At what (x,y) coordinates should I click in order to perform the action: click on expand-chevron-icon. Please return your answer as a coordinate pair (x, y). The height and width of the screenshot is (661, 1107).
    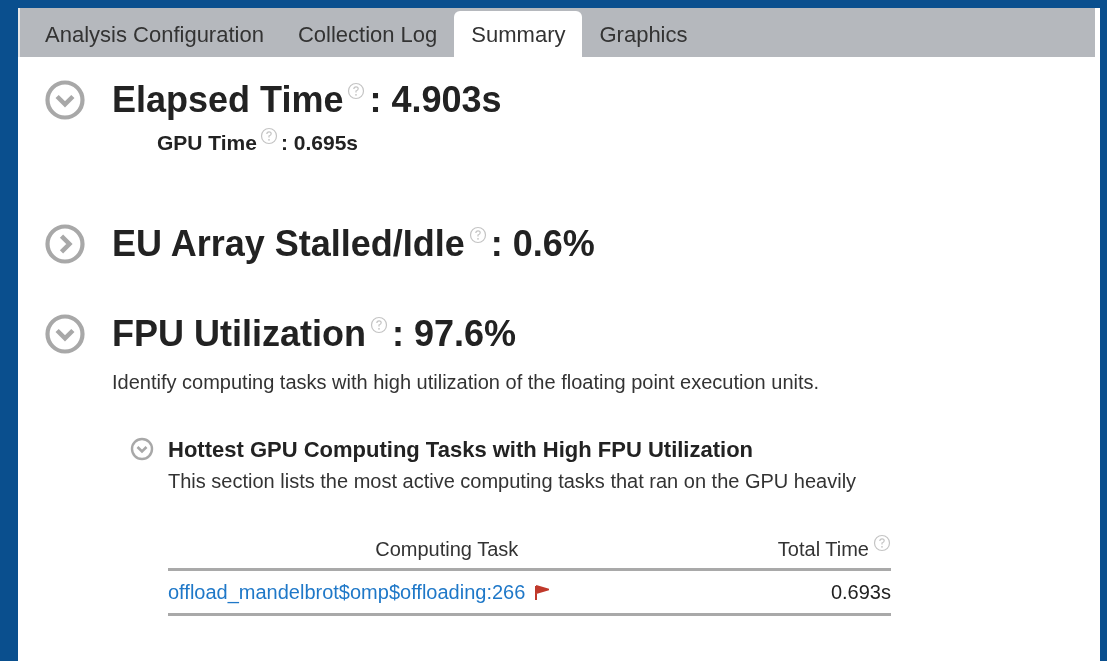
    Looking at the image, I should click on (65, 243).